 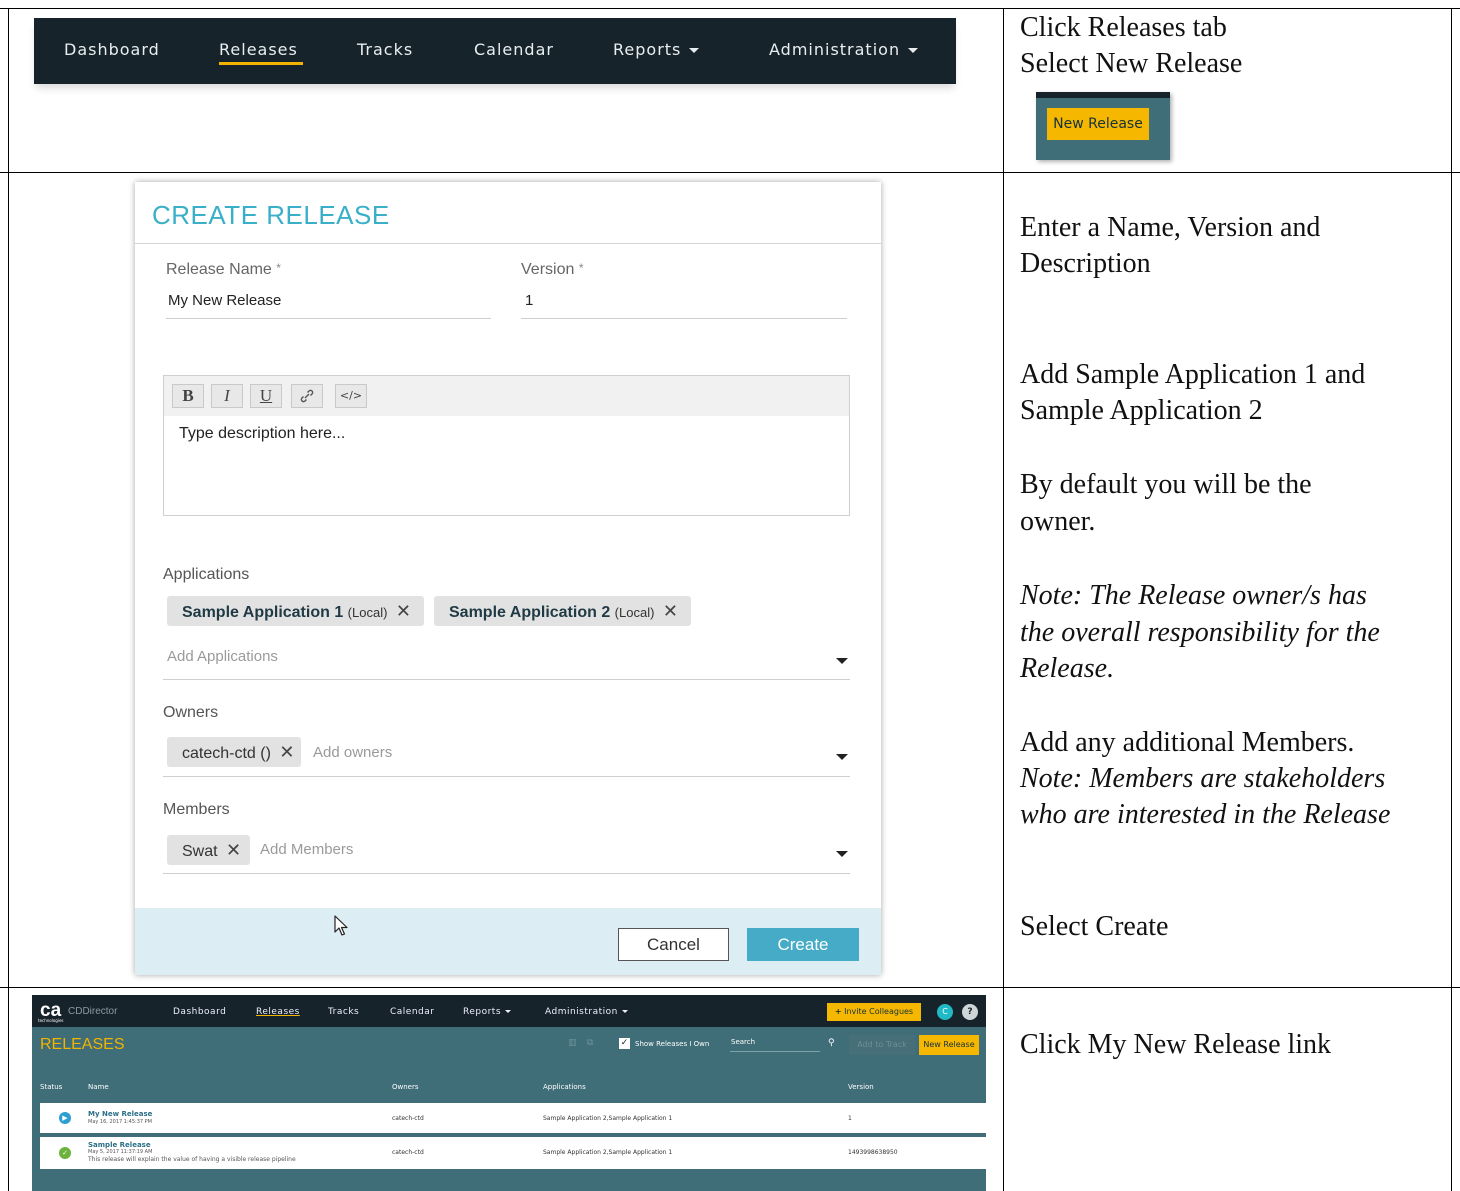 I want to click on applications-underline, so click(x=506, y=679).